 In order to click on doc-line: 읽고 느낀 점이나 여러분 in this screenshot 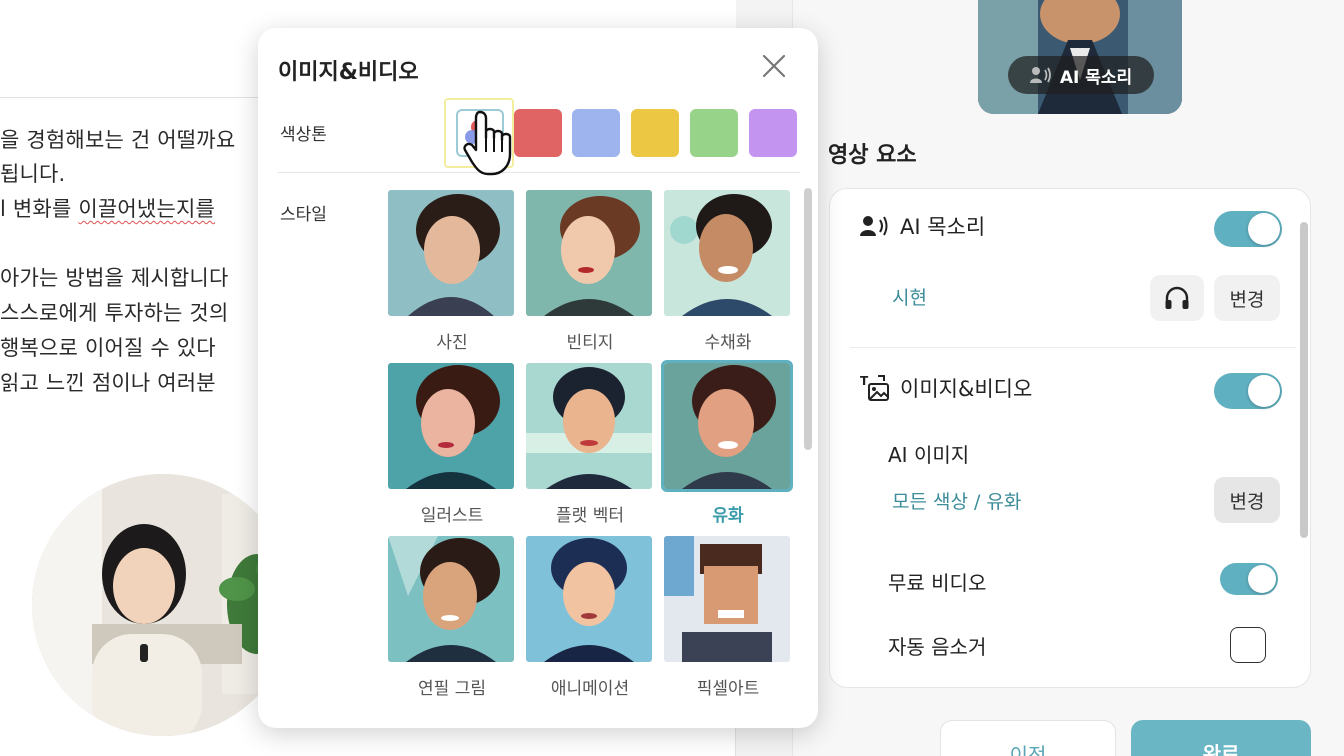, I will do `click(108, 382)`.